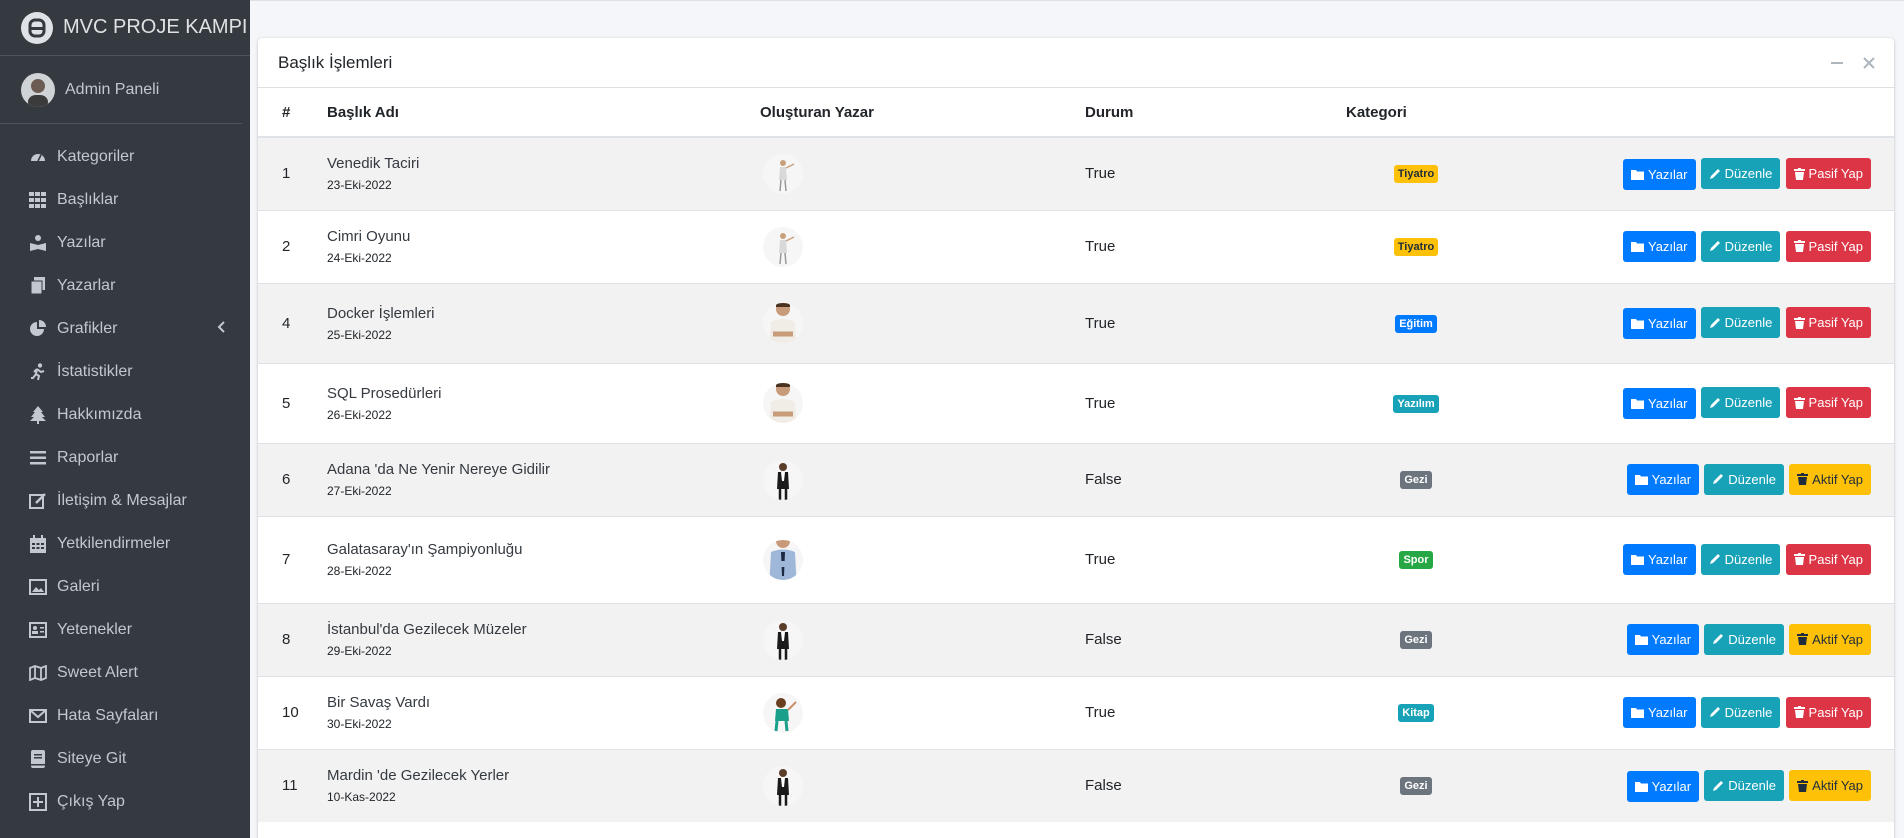 This screenshot has height=838, width=1904. I want to click on card-tools, so click(1853, 63).